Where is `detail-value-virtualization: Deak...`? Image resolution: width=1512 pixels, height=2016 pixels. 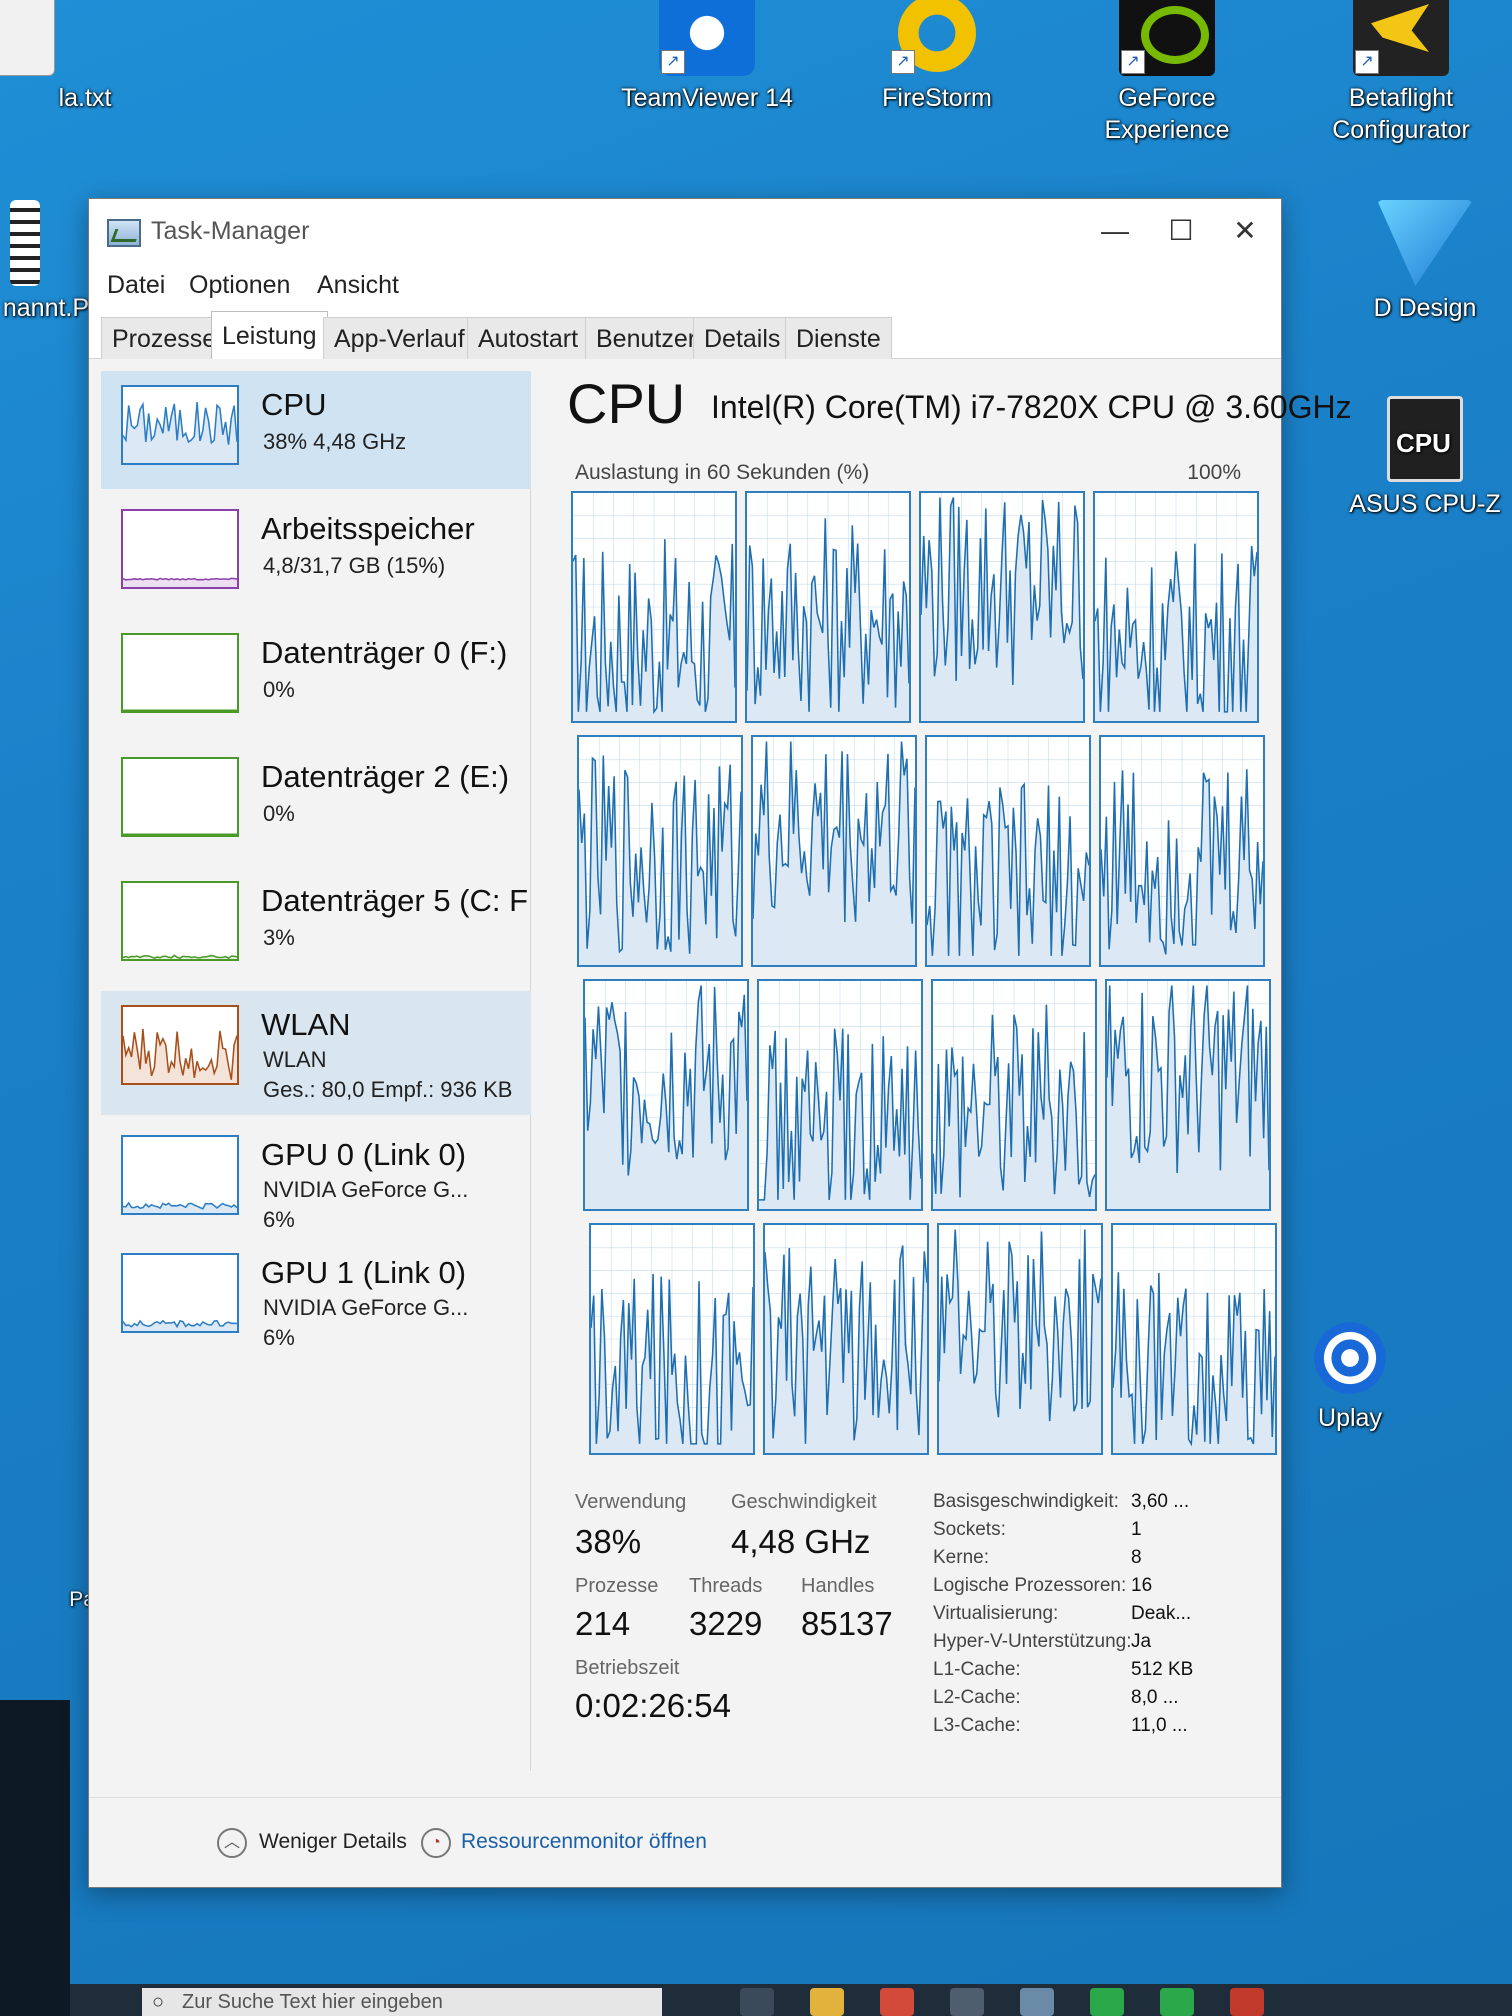 detail-value-virtualization: Deak... is located at coordinates (1161, 1613).